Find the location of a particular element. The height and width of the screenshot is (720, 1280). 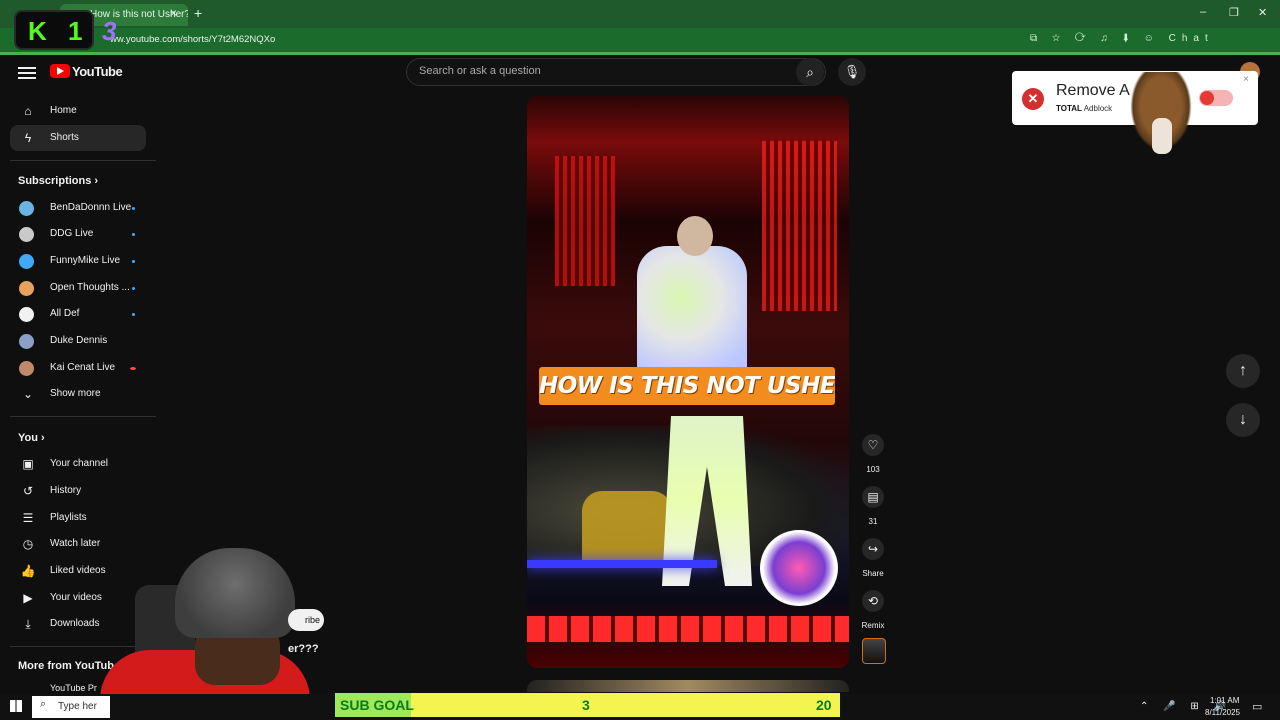

sidebar-item-history: ↺ History is located at coordinates (78, 491).